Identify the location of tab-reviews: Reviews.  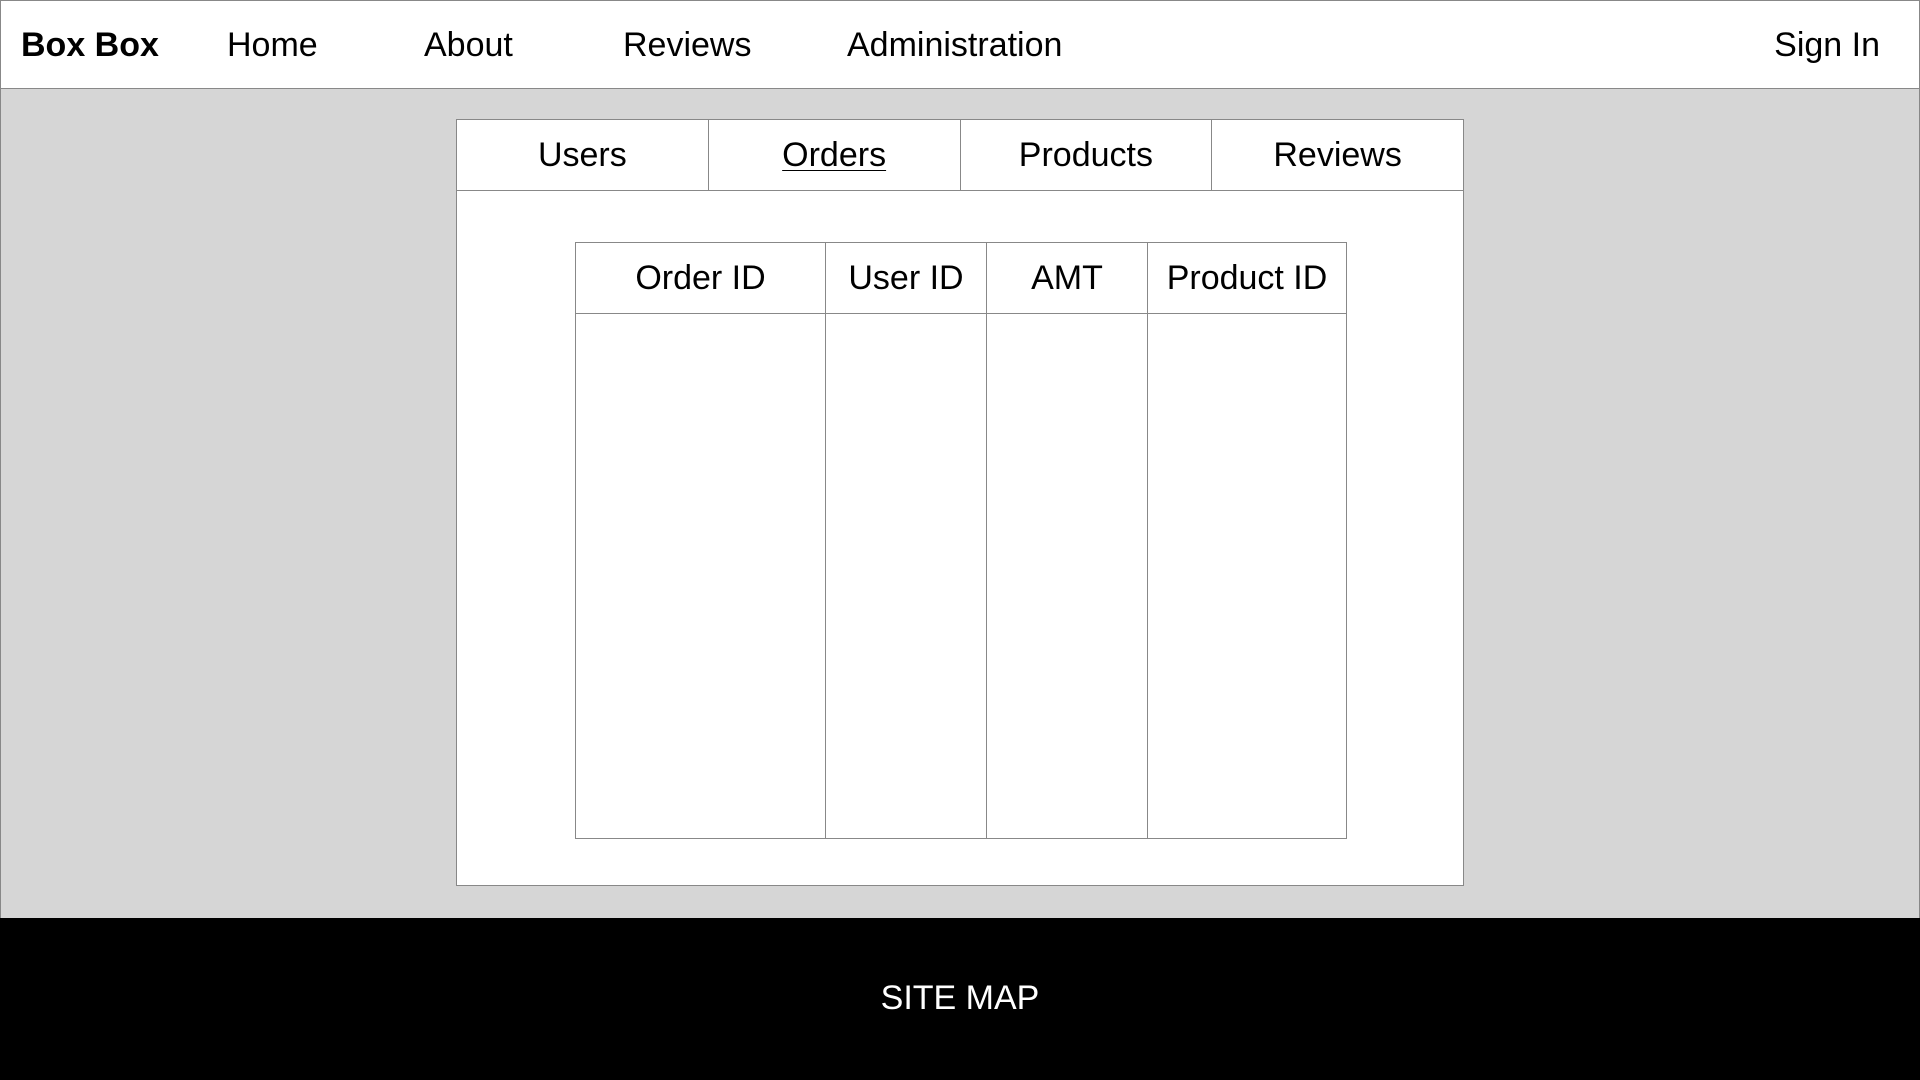
(1337, 155).